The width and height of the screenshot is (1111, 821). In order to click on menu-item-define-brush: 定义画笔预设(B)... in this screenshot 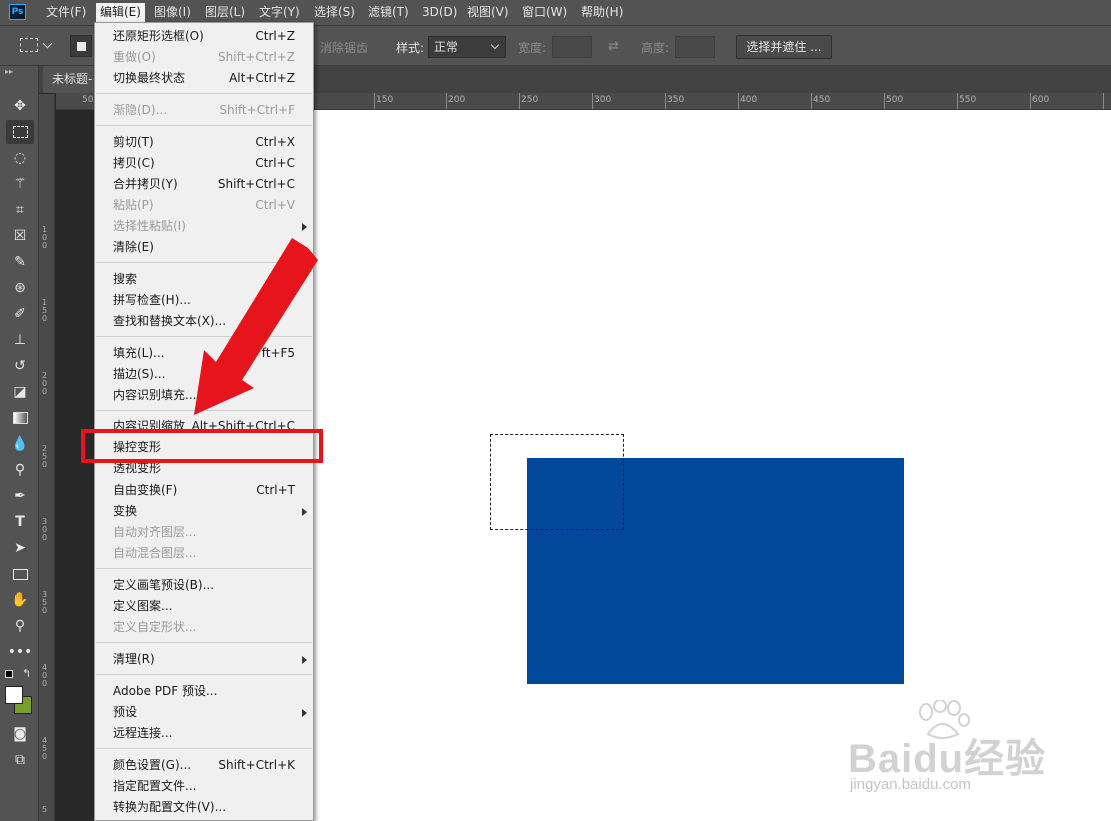, I will do `click(204, 585)`.